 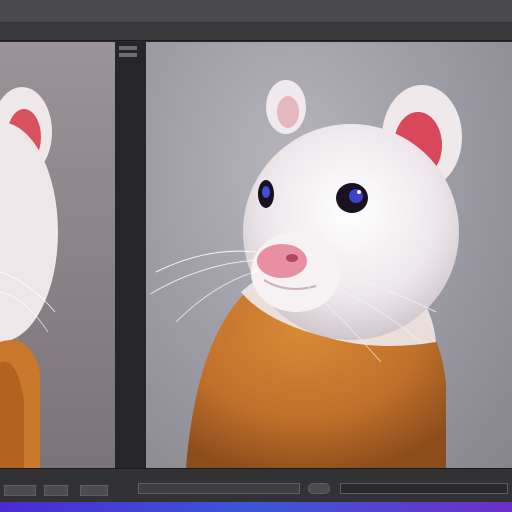 I want to click on timeline-bar, so click(x=256, y=485).